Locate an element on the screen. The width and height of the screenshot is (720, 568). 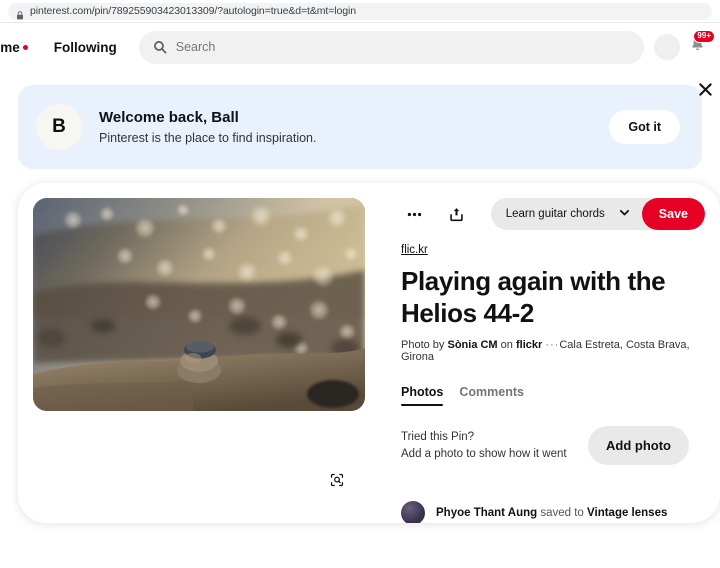
pinterest-header: ome Following 99+ is located at coordinates (360, 47).